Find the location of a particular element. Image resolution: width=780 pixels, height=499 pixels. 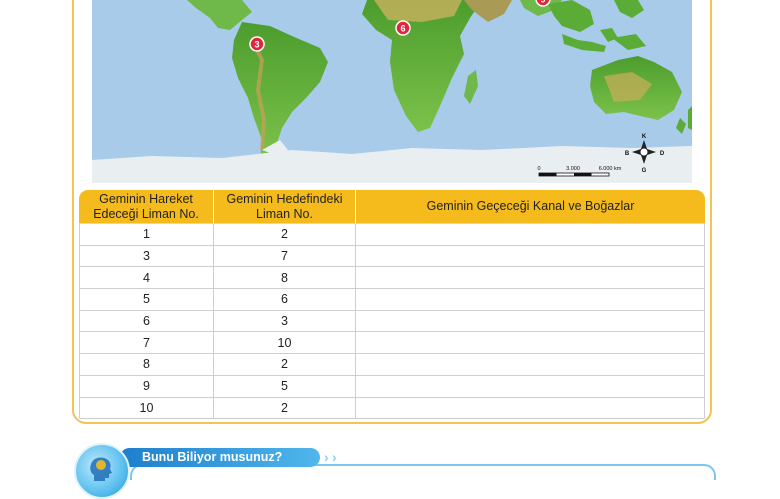

did-you-know-title: Bunu Biliyor musunuz? is located at coordinates (220, 457).